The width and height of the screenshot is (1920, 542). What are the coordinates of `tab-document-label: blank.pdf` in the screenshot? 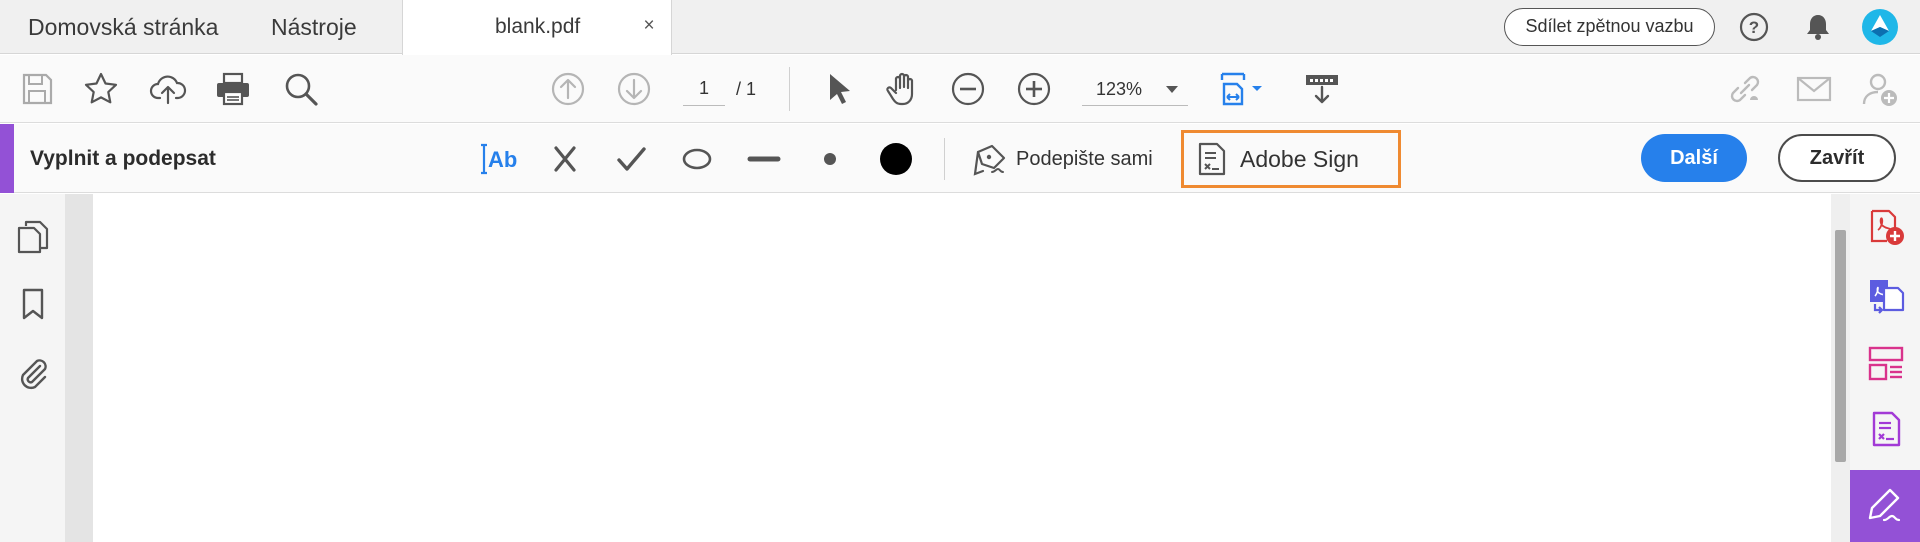 It's located at (538, 26).